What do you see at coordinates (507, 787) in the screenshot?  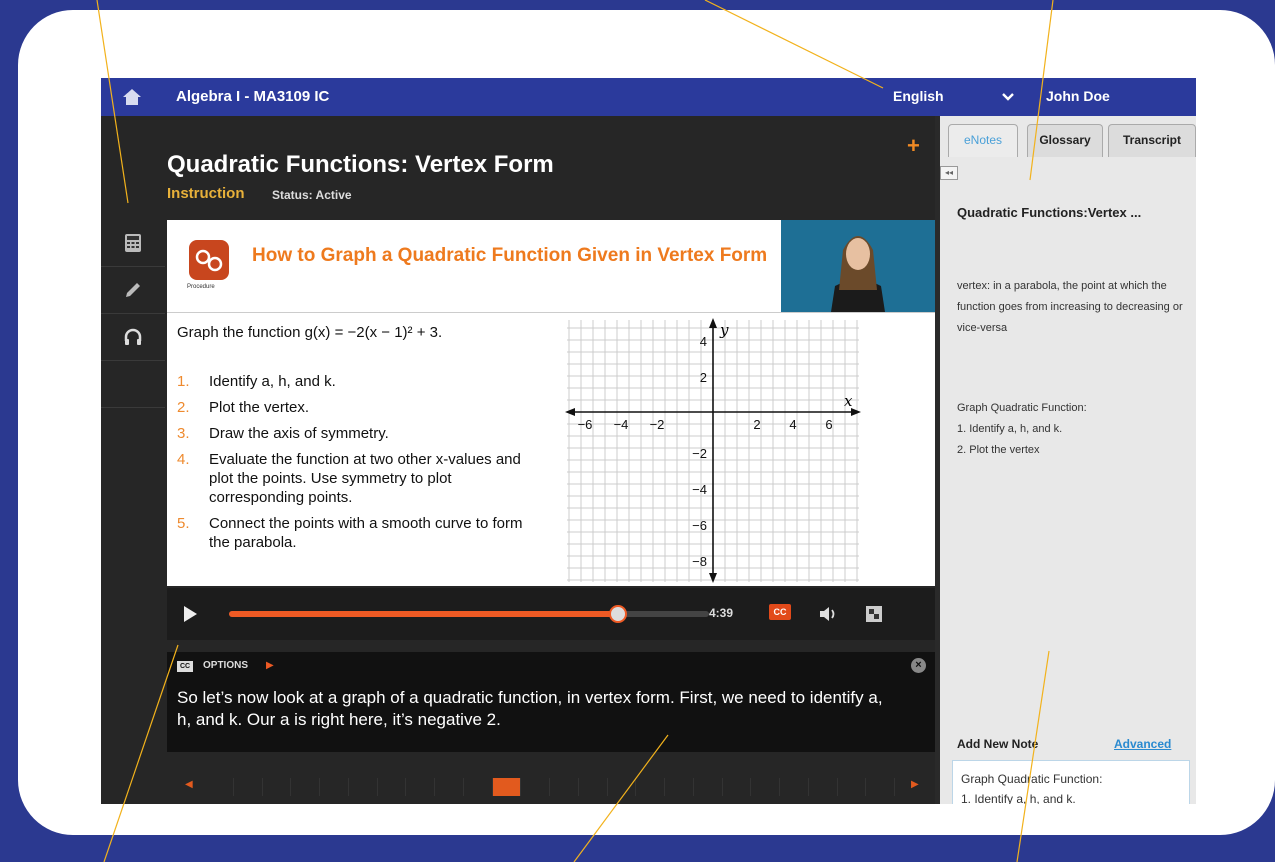 I see `timeline-cell-active` at bounding box center [507, 787].